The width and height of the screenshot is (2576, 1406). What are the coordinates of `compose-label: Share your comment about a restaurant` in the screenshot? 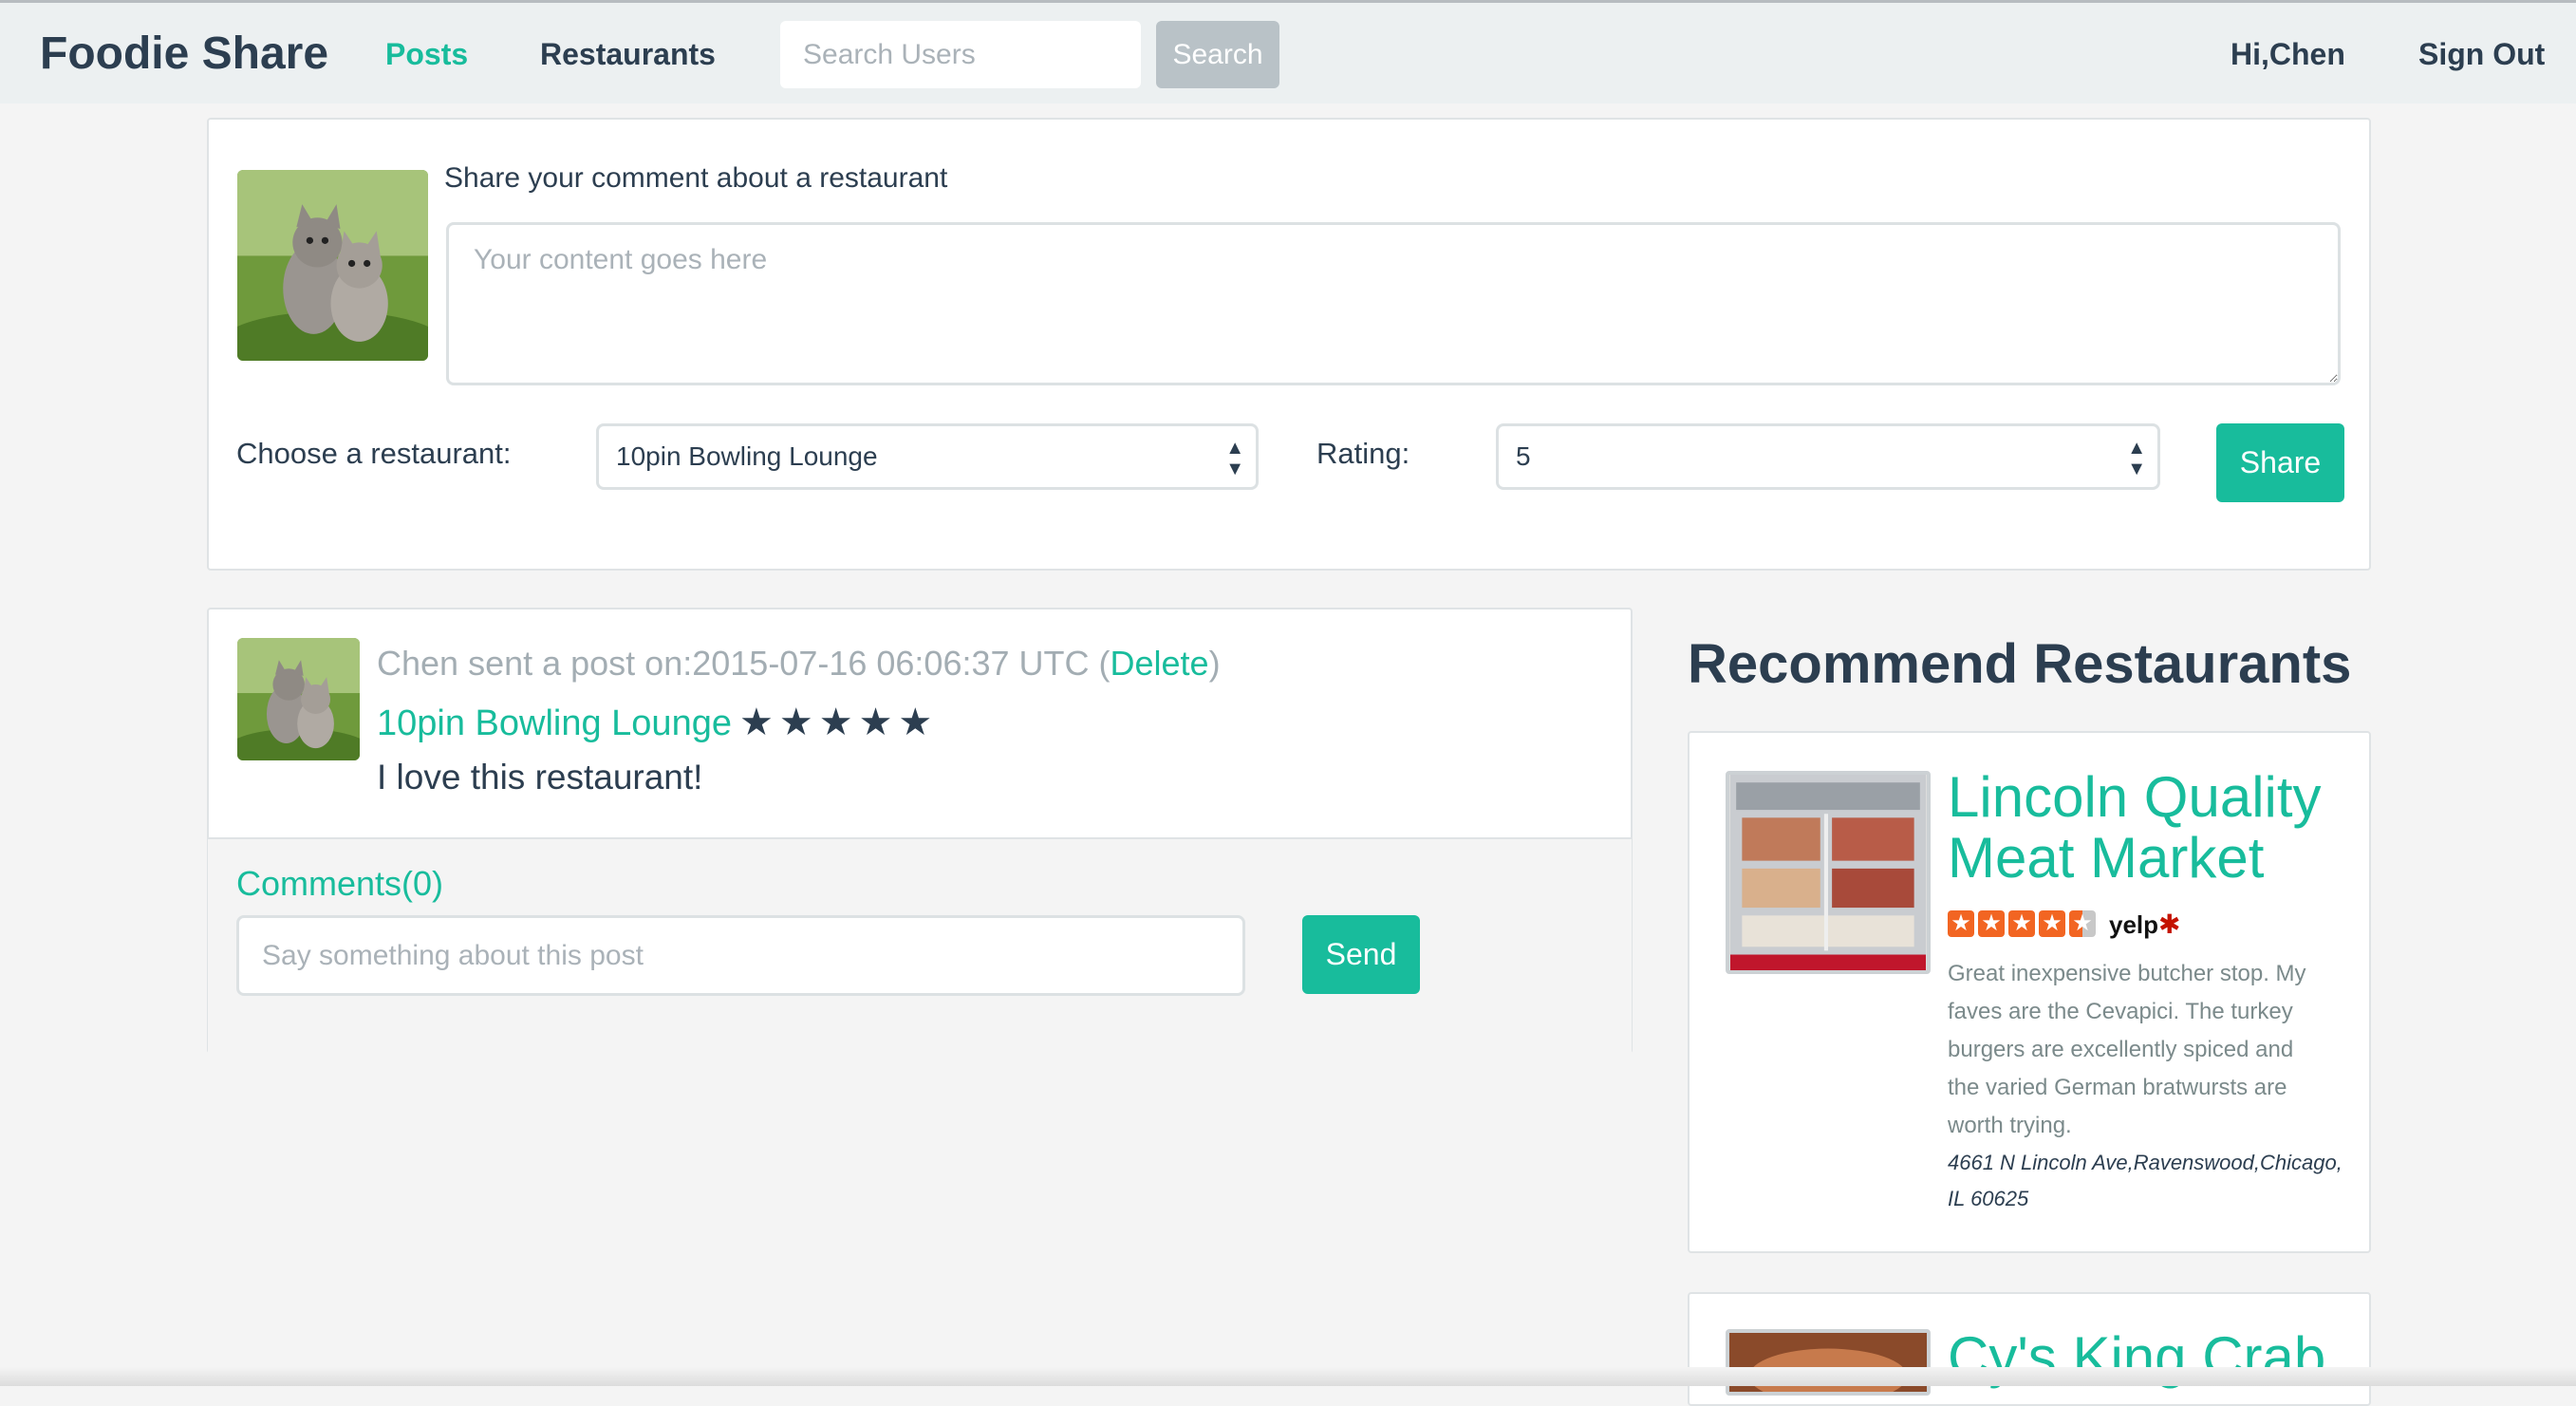 It's located at (696, 178).